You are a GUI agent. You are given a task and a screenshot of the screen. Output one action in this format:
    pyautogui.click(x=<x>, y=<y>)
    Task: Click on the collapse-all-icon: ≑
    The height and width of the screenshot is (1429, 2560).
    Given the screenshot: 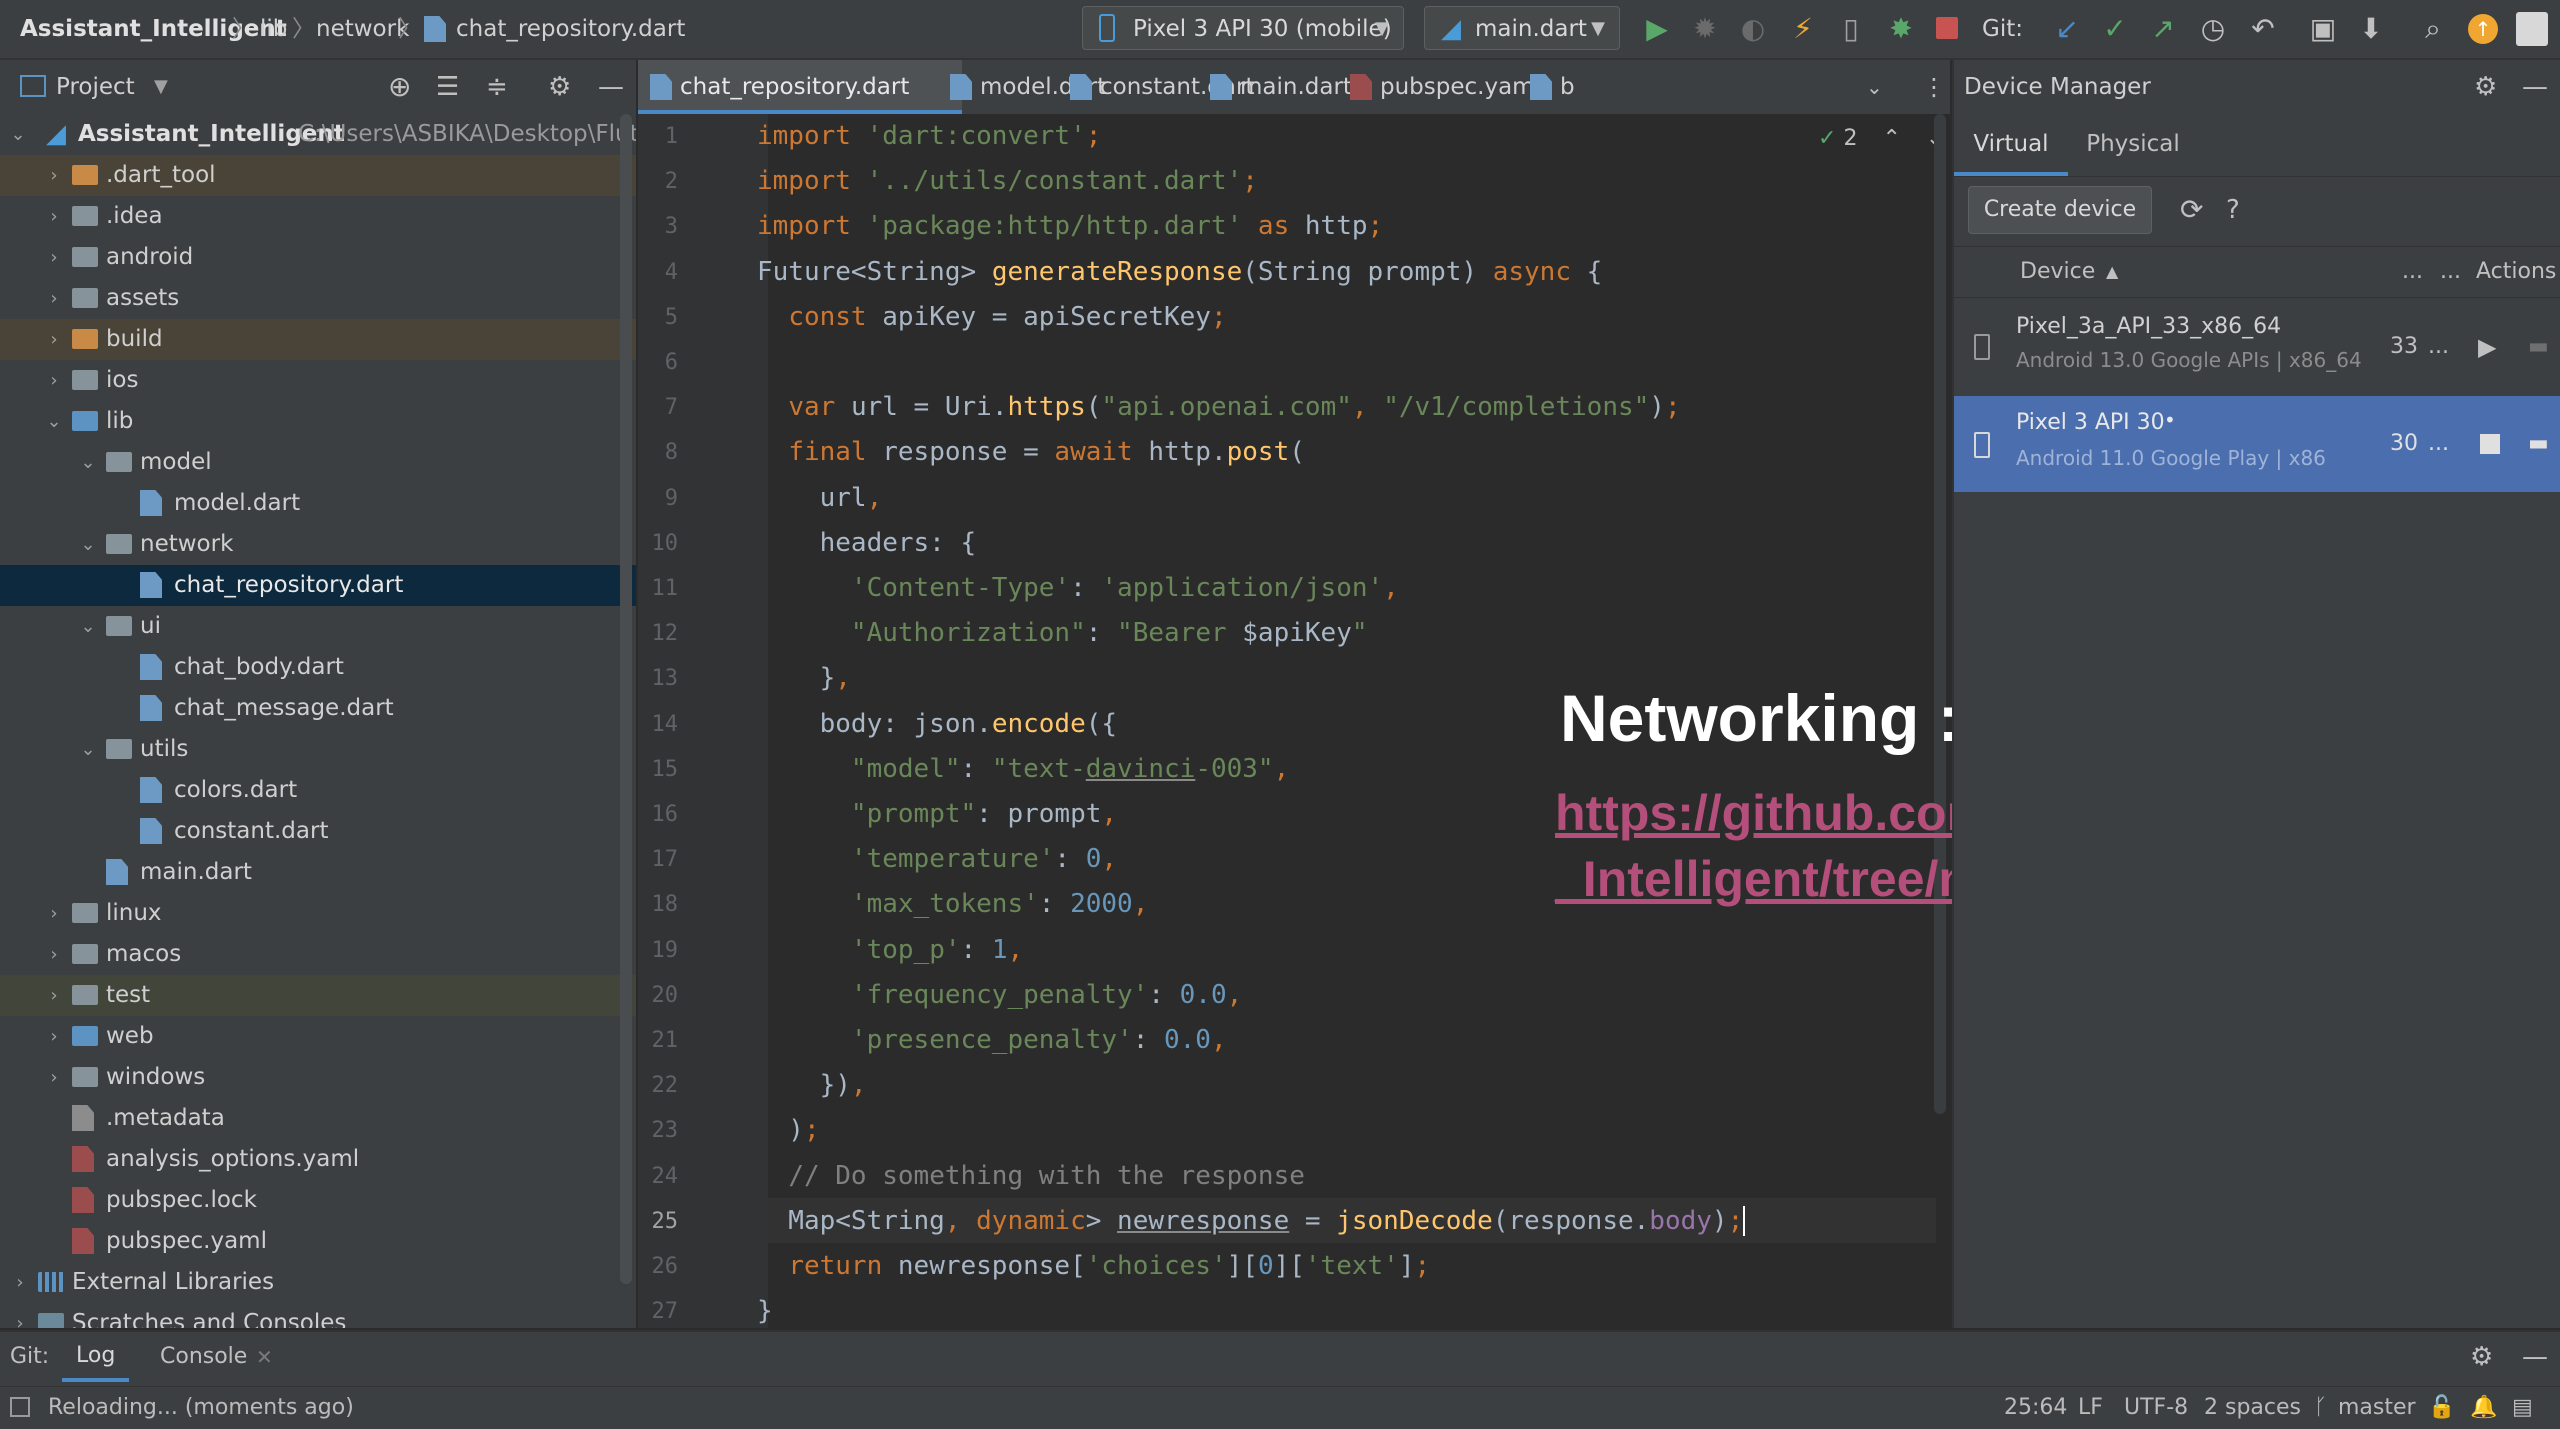 What is the action you would take?
    pyautogui.click(x=497, y=87)
    